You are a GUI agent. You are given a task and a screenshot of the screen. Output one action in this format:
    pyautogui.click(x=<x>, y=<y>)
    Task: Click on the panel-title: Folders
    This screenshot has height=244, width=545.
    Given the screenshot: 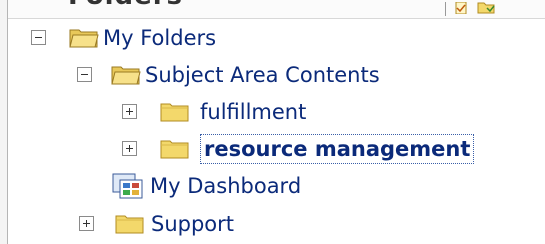 What is the action you would take?
    pyautogui.click(x=125, y=5)
    